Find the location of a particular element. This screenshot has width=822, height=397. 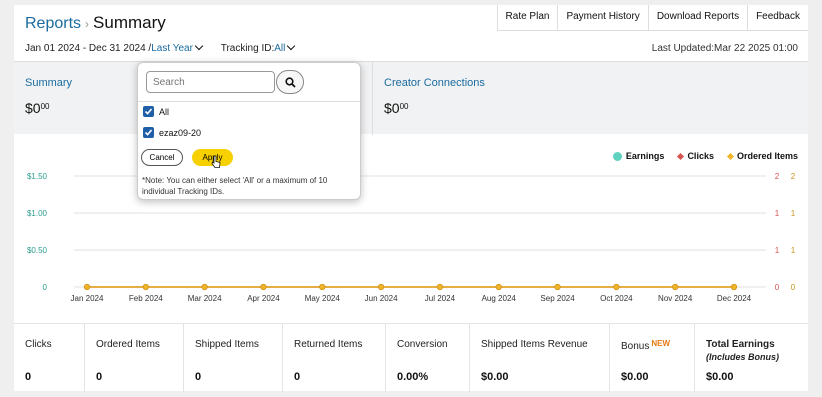

metric-shipped-items: Shipped Items 0 is located at coordinates (232, 358).